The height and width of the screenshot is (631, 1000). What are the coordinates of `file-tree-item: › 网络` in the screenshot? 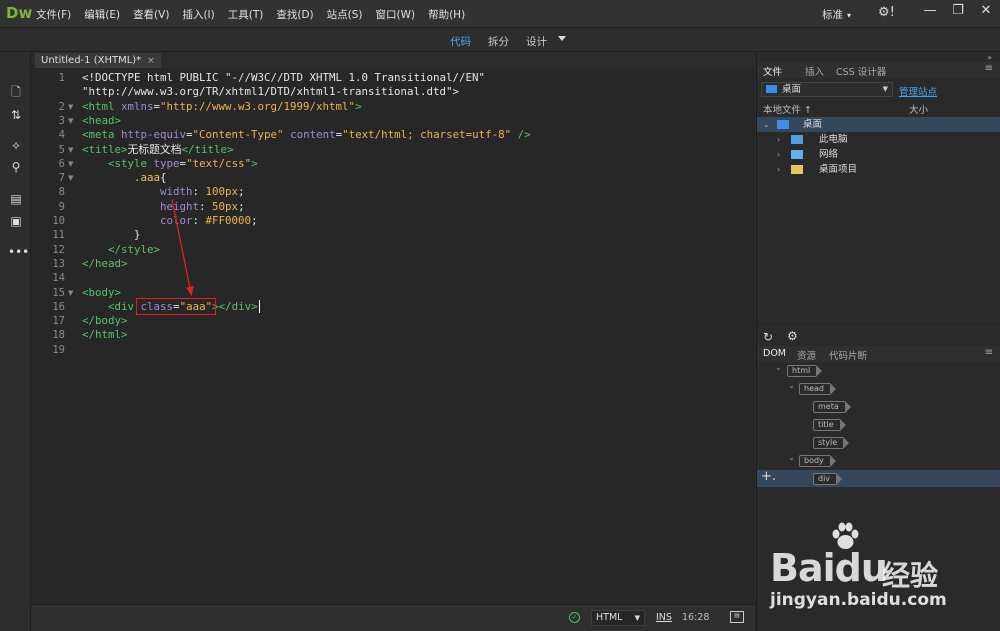 It's located at (878, 154).